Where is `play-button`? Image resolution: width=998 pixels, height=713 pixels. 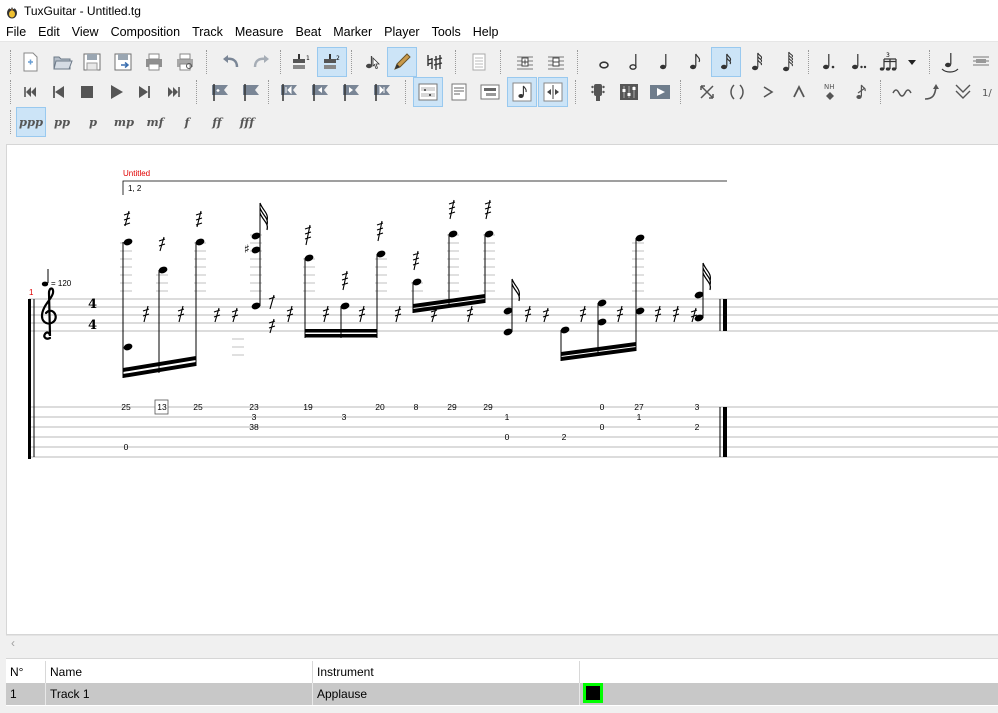 play-button is located at coordinates (116, 92).